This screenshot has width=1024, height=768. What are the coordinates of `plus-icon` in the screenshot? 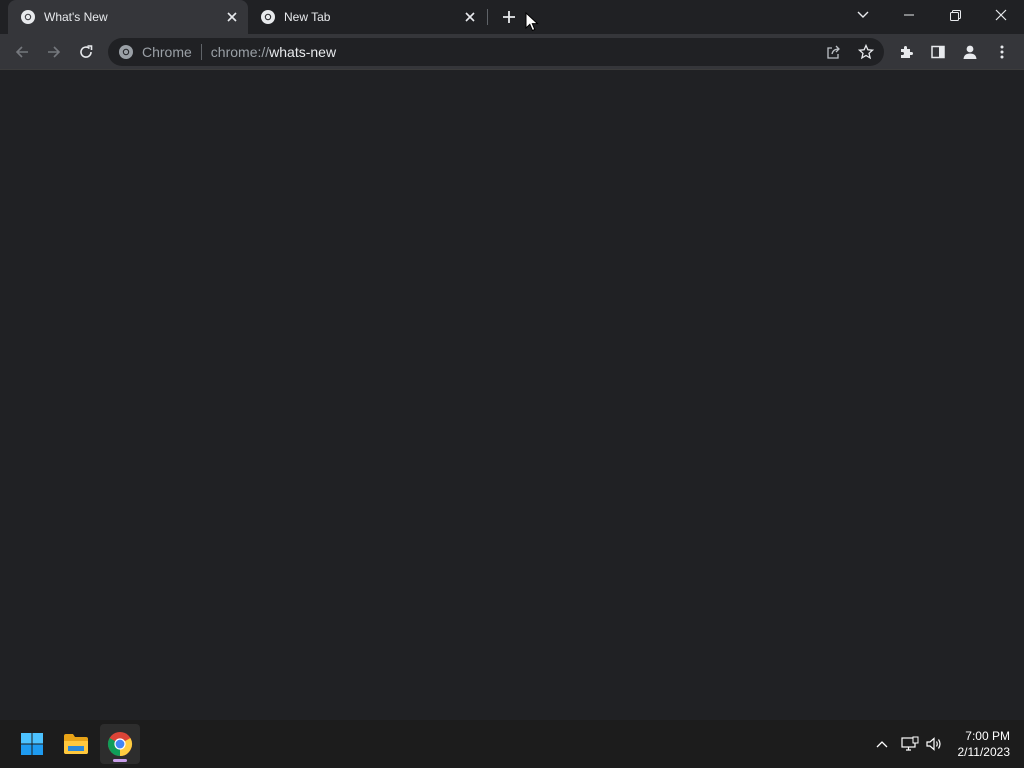 It's located at (509, 17).